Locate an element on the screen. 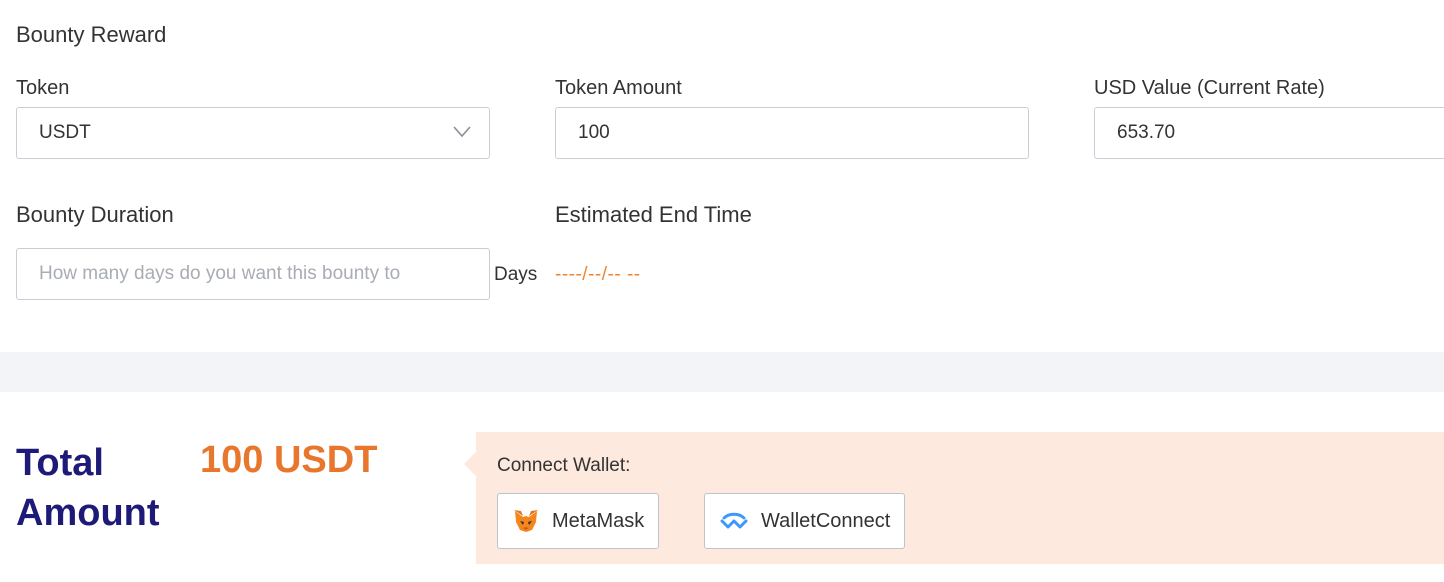 This screenshot has width=1444, height=582. metamask-label: MetaMask is located at coordinates (598, 520).